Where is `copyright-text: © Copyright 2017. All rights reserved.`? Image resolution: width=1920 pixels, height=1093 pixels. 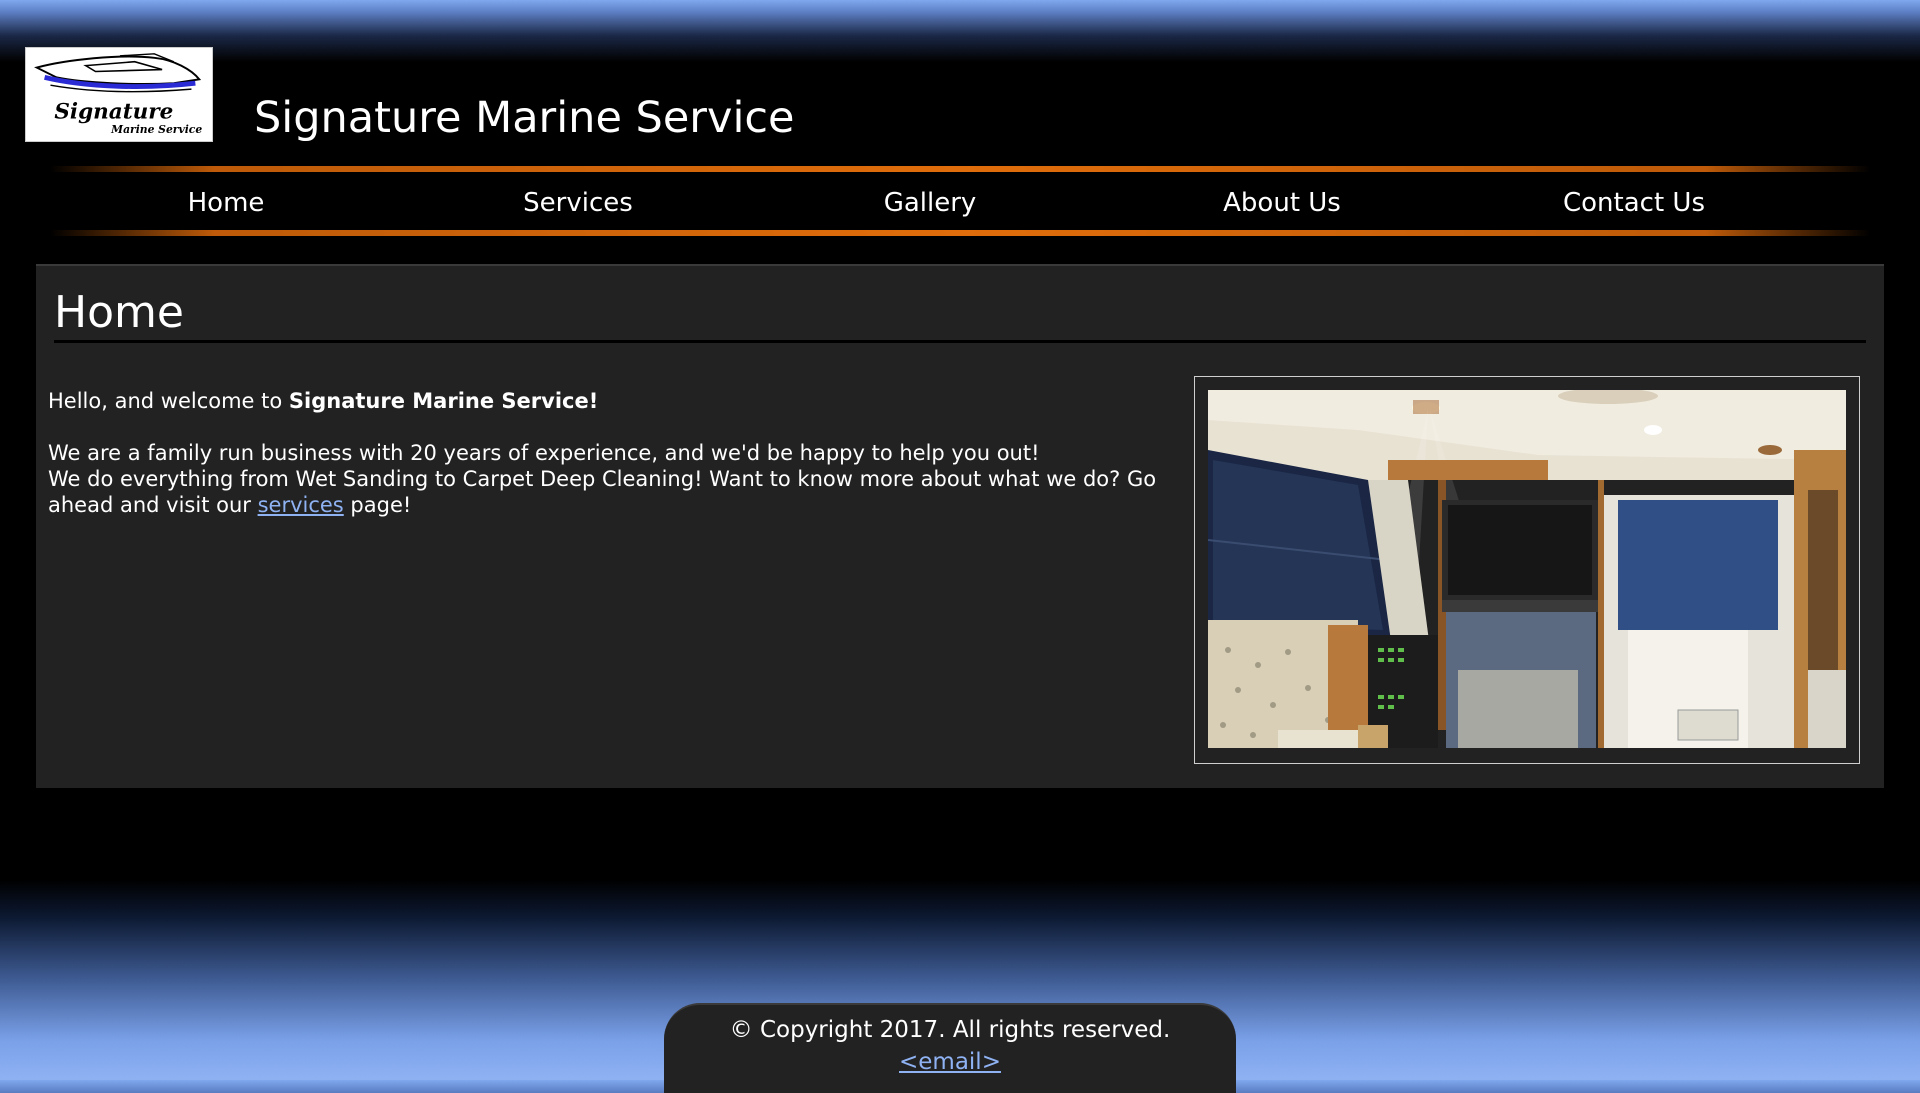 copyright-text: © Copyright 2017. All rights reserved. is located at coordinates (950, 1030).